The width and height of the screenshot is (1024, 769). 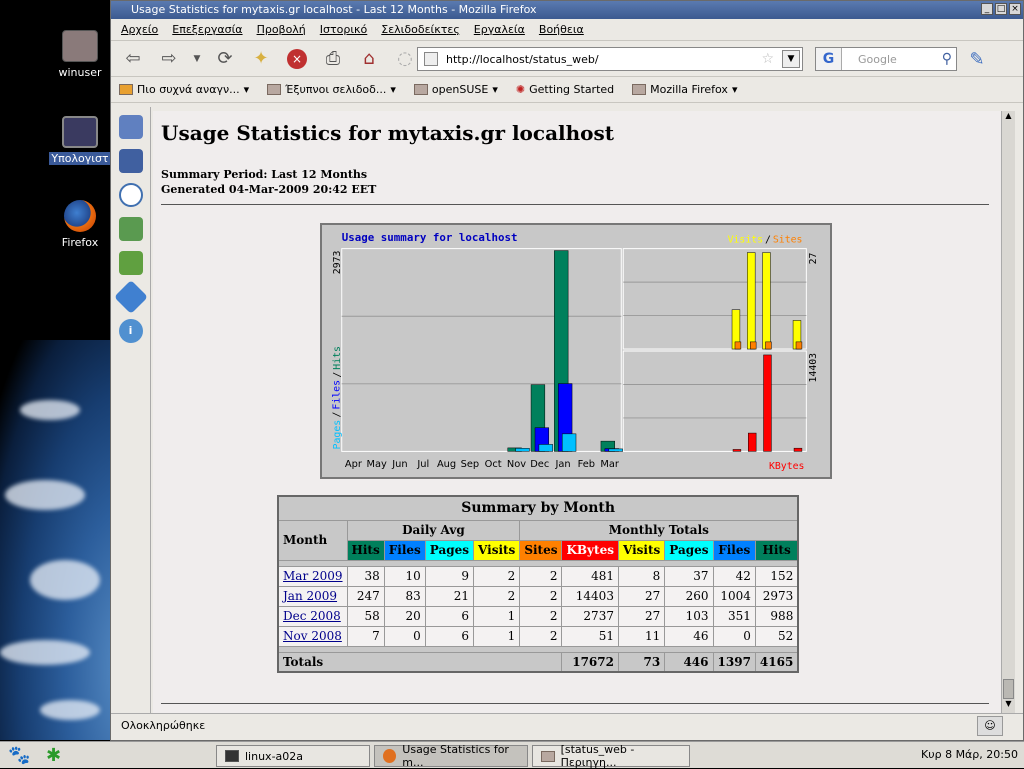 What do you see at coordinates (333, 59) in the screenshot?
I see `print-button: ⎙` at bounding box center [333, 59].